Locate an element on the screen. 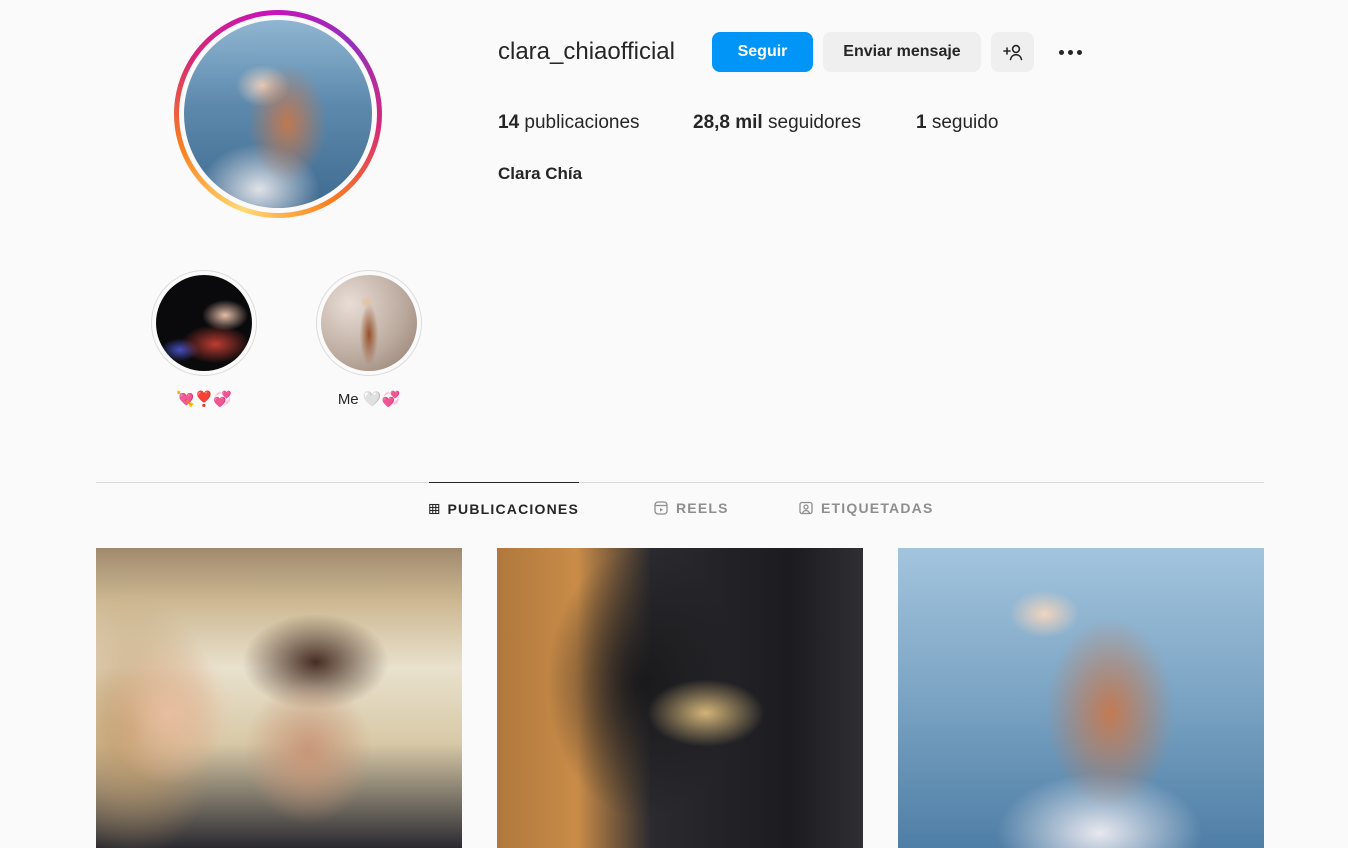  reels-icon is located at coordinates (661, 508).